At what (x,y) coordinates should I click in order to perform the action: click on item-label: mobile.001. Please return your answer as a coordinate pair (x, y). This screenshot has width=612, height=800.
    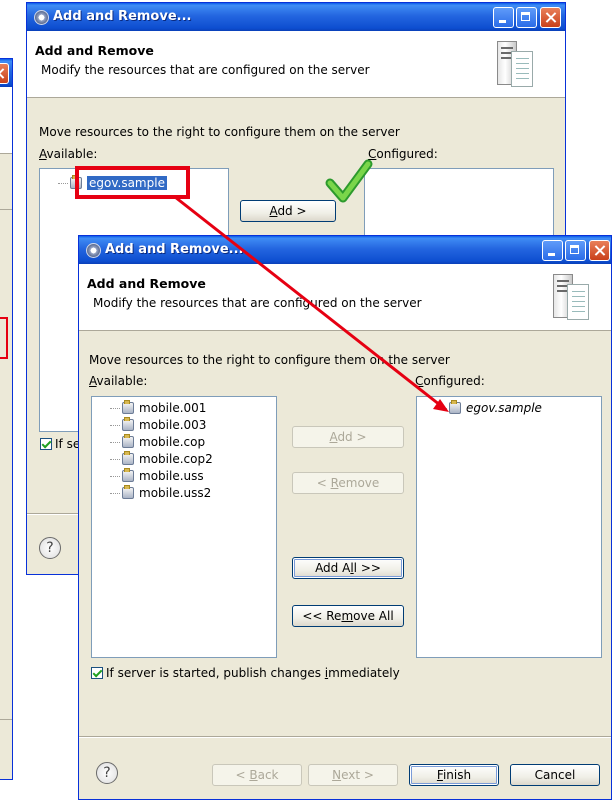
    Looking at the image, I should click on (173, 408).